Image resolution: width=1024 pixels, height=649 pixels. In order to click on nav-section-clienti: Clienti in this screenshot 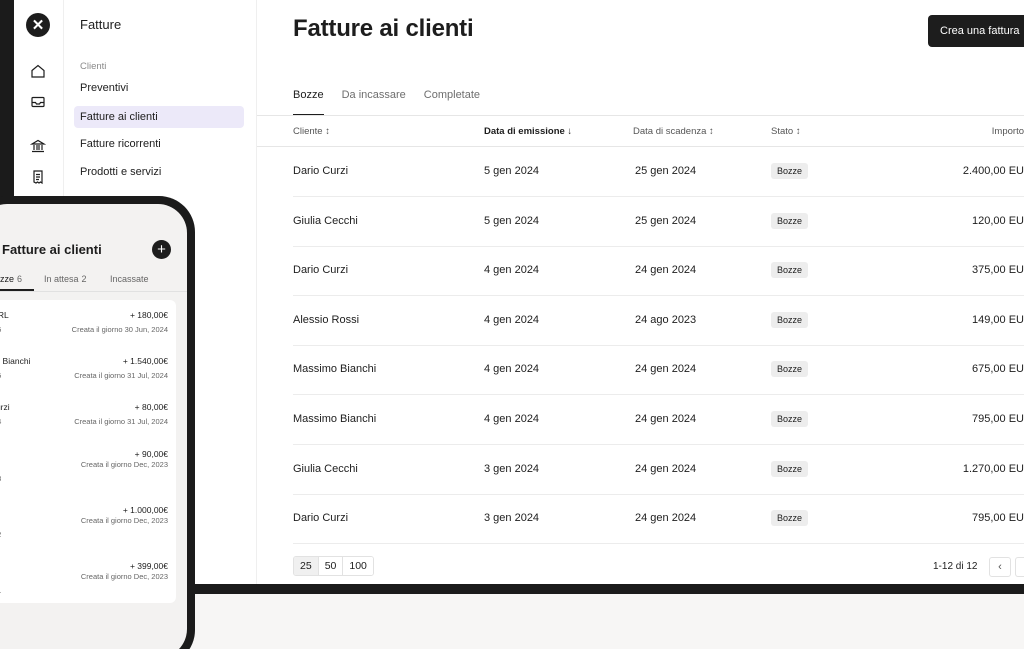, I will do `click(93, 66)`.